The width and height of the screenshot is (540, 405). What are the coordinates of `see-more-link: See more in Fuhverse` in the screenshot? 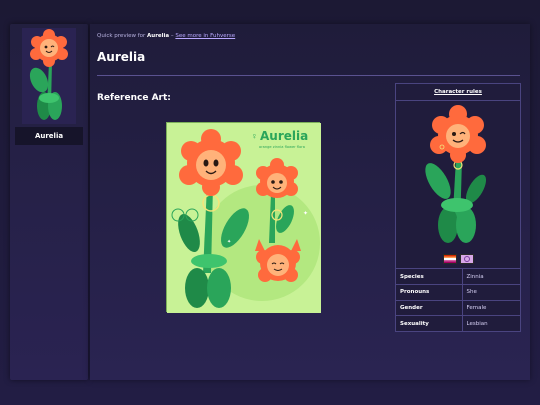 It's located at (205, 36).